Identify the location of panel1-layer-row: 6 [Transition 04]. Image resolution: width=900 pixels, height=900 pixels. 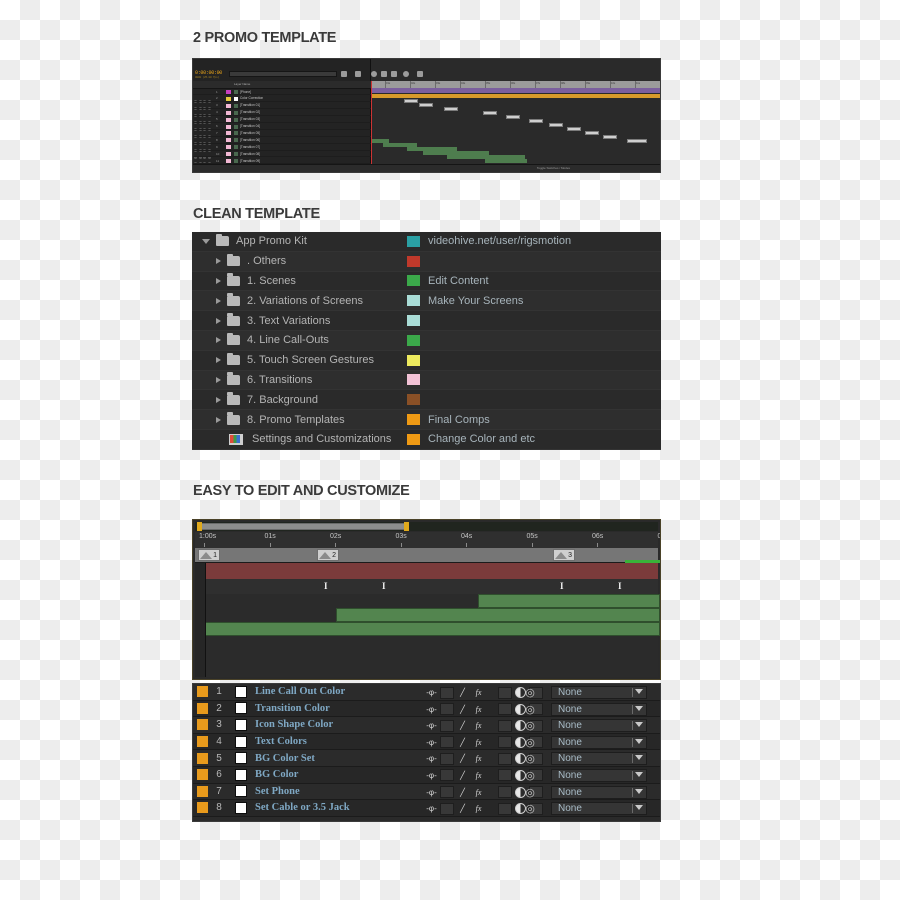
(282, 131).